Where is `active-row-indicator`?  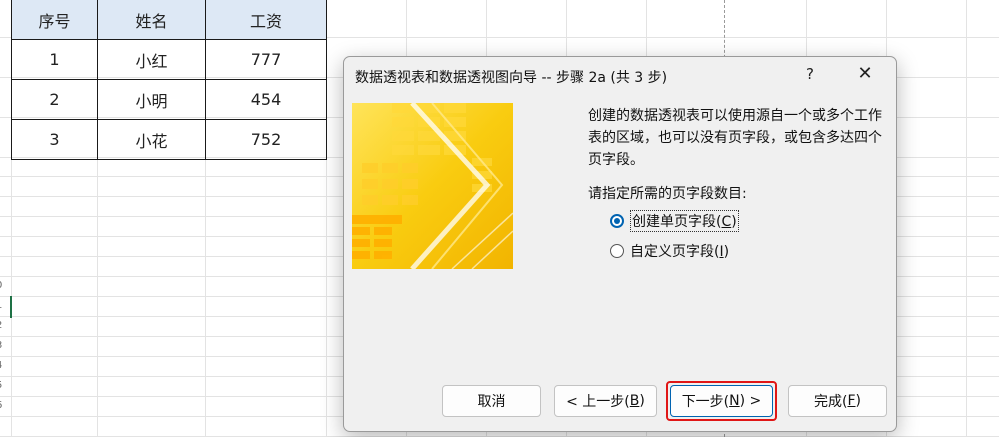 active-row-indicator is located at coordinates (11, 307).